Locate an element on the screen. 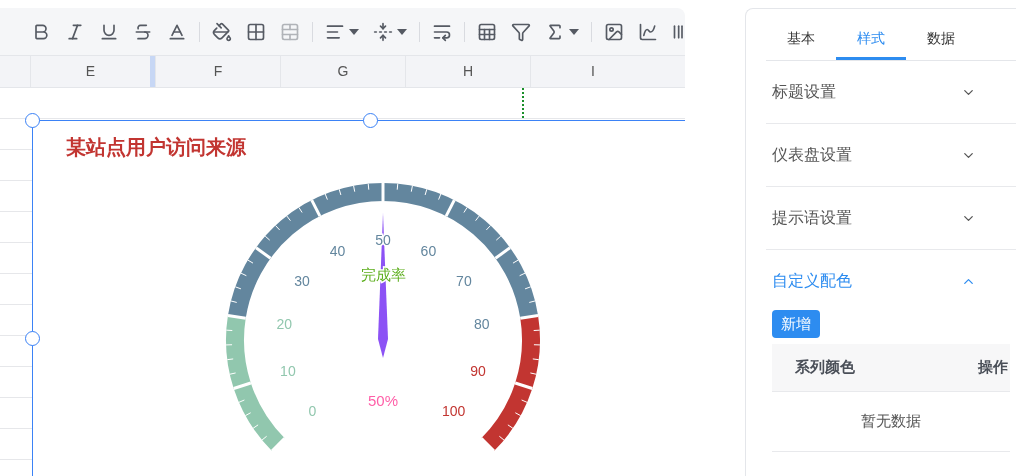 The width and height of the screenshot is (1016, 476). scale-label: 80 is located at coordinates (482, 324).